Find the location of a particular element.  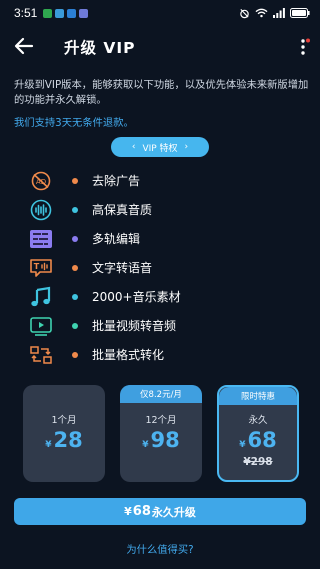

buy-label: 永久升级 is located at coordinates (173, 512).